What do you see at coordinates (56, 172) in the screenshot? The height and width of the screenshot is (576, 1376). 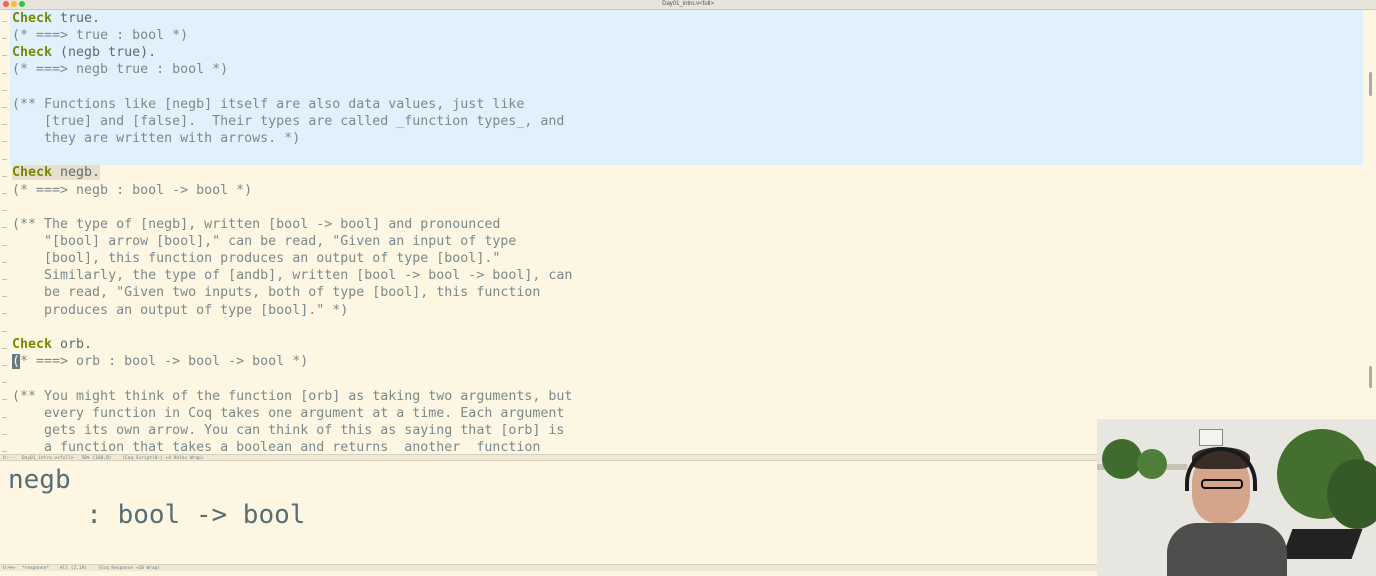 I see `code-line: Check negb.` at bounding box center [56, 172].